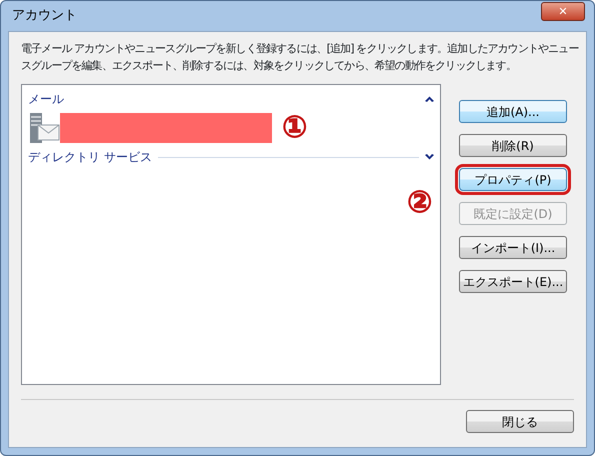  What do you see at coordinates (520, 421) in the screenshot?
I see `close-dialog-button: 閉じる` at bounding box center [520, 421].